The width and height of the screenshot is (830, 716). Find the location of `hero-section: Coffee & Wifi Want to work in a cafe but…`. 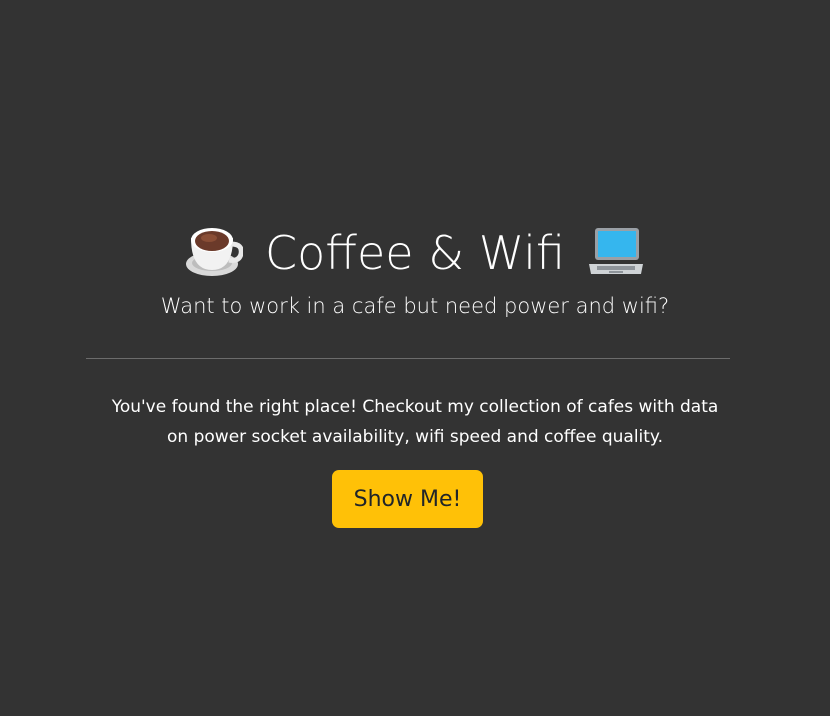

hero-section: Coffee & Wifi Want to work in a cafe but… is located at coordinates (415, 269).